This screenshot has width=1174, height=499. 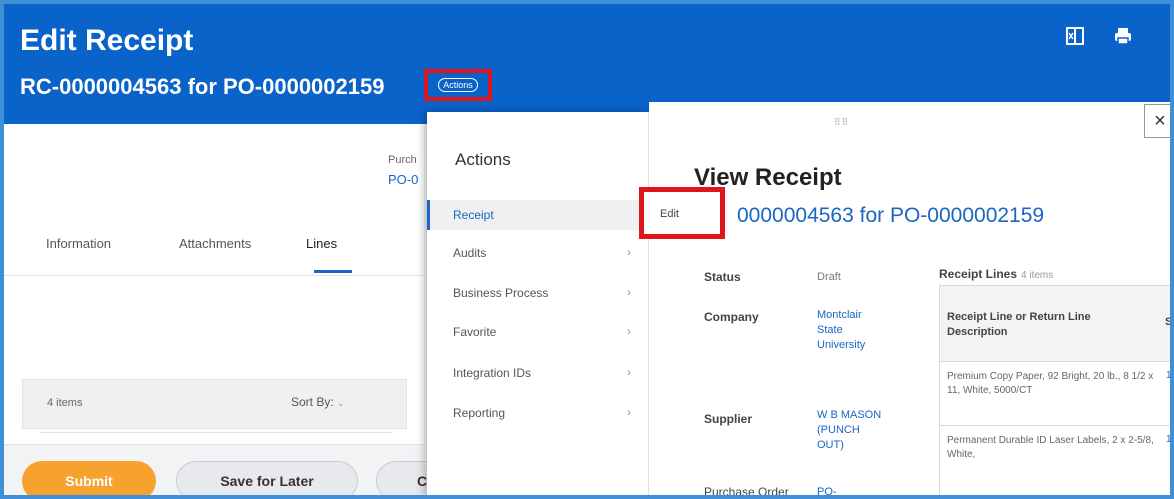 What do you see at coordinates (682, 213) in the screenshot?
I see `edit-menu-item: Edit` at bounding box center [682, 213].